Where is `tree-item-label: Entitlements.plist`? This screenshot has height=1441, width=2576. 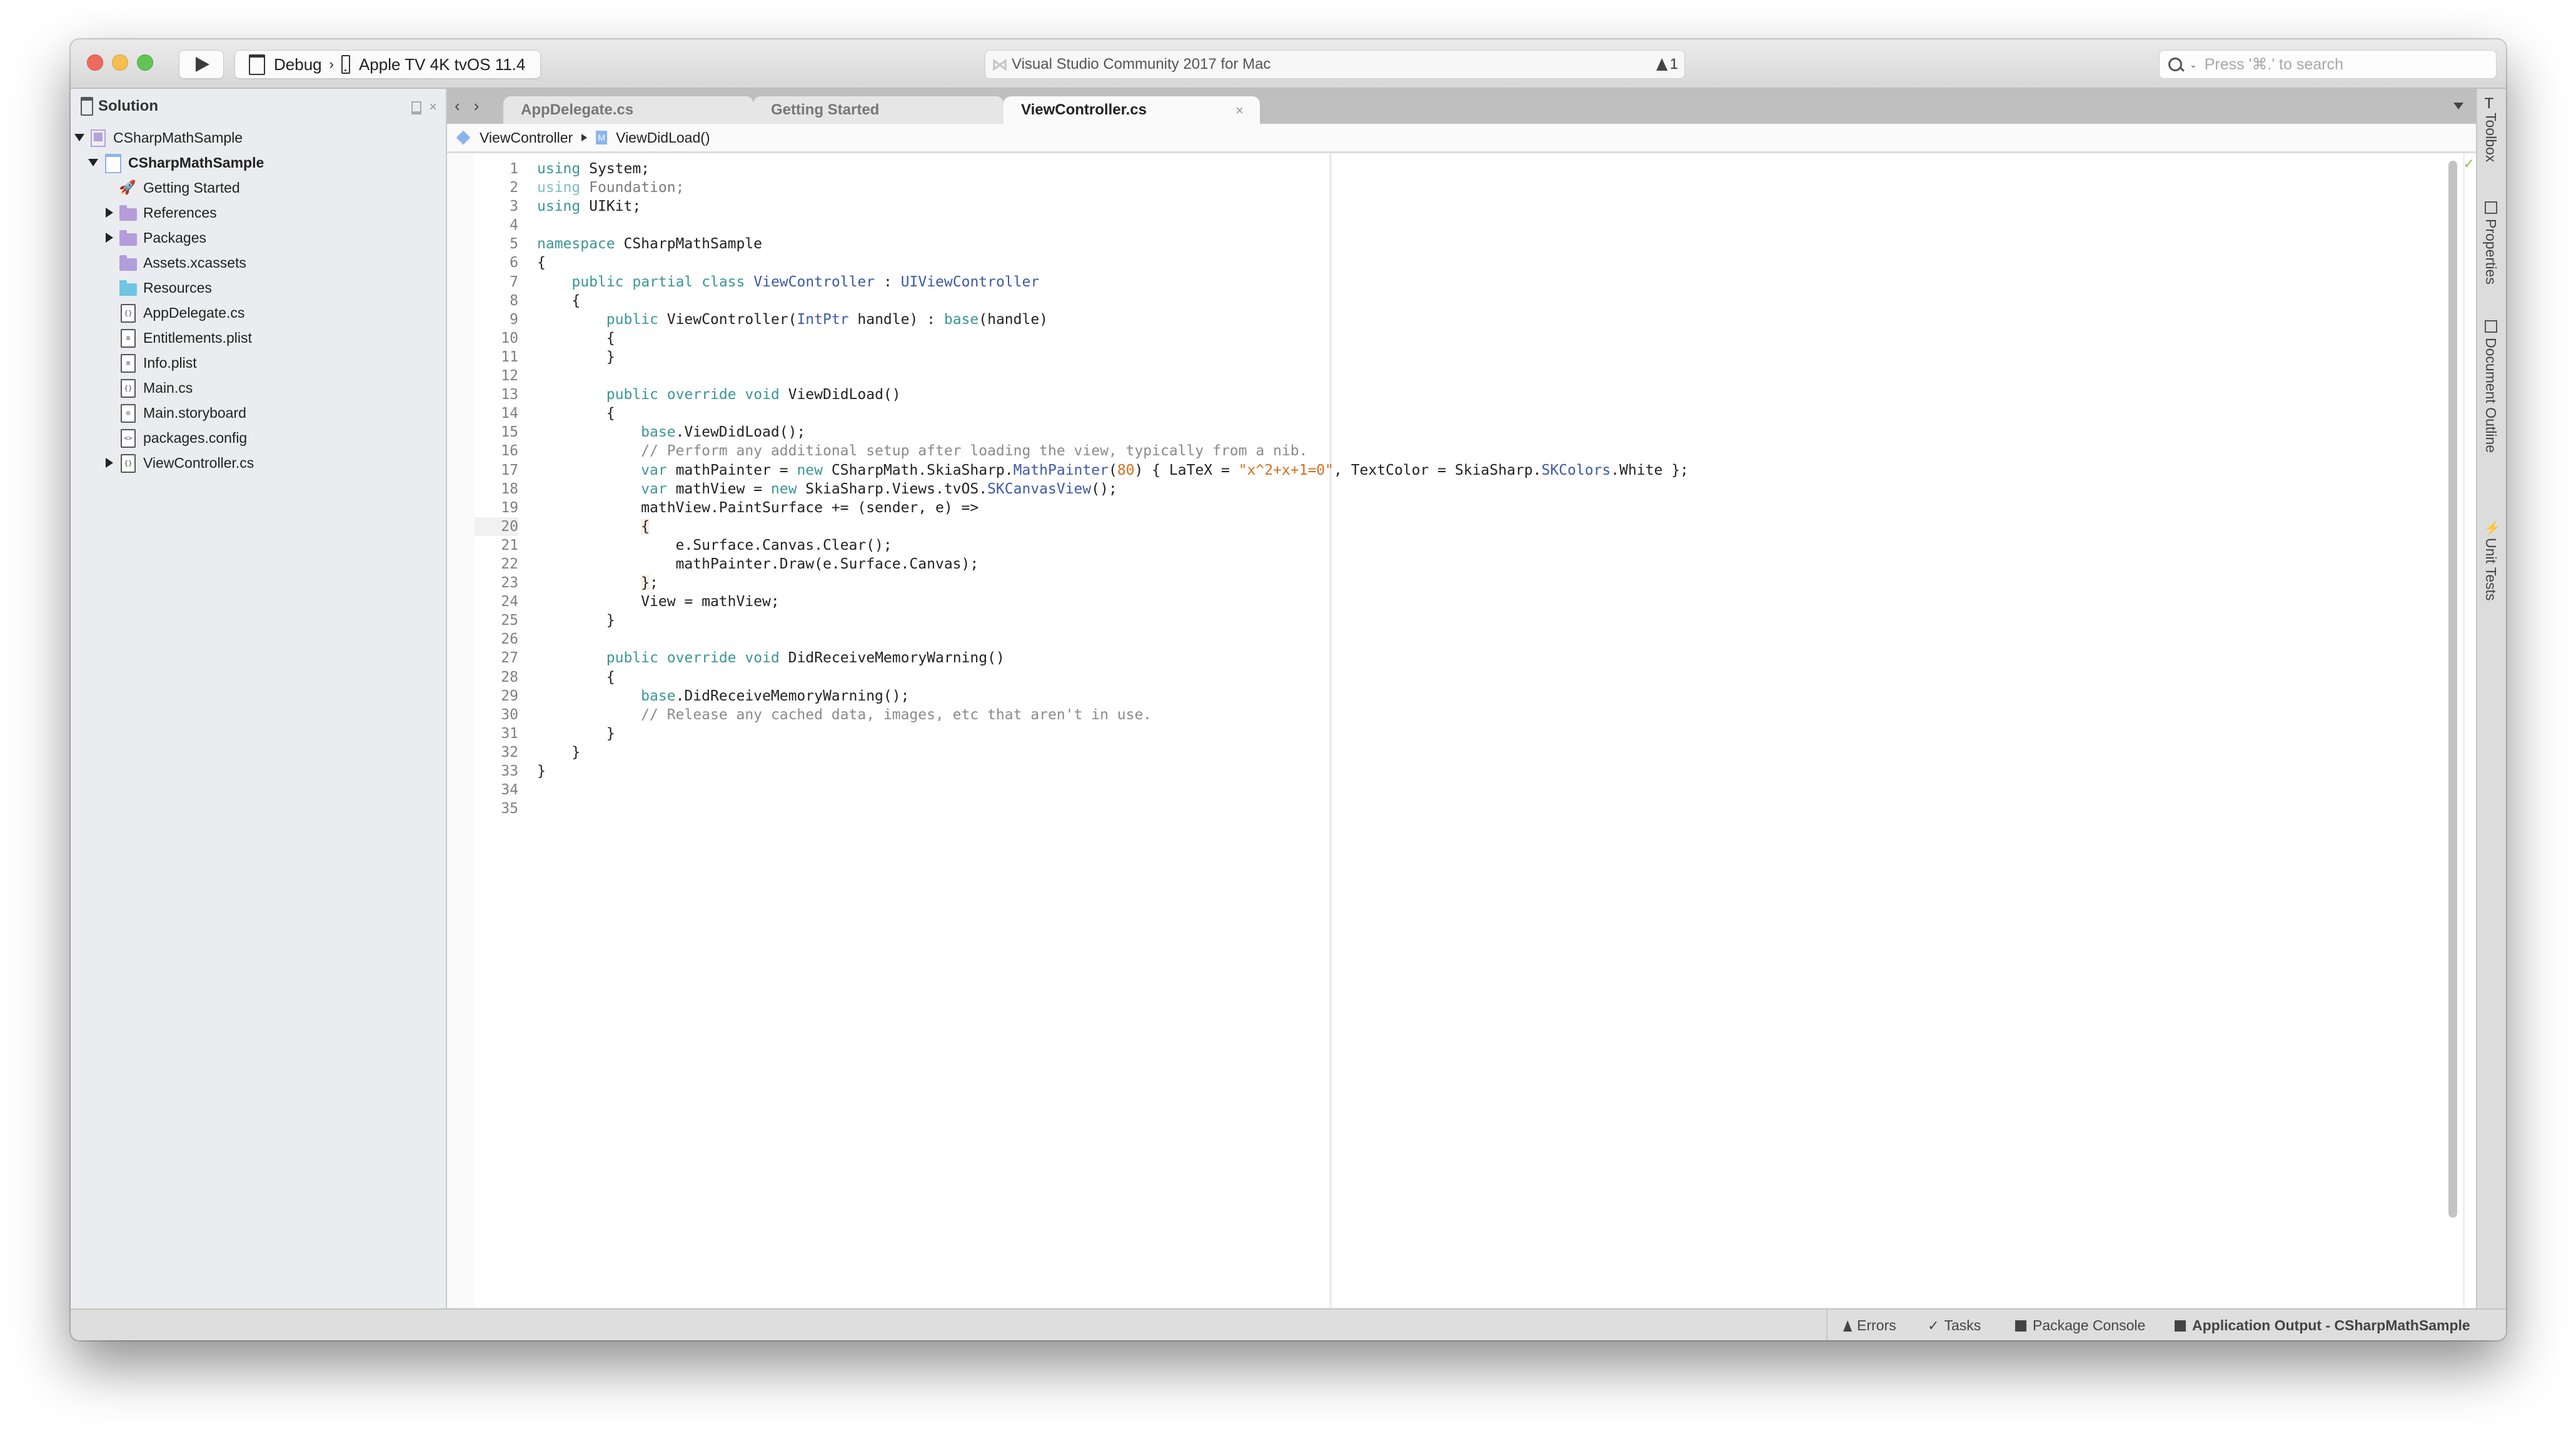
tree-item-label: Entitlements.plist is located at coordinates (197, 337).